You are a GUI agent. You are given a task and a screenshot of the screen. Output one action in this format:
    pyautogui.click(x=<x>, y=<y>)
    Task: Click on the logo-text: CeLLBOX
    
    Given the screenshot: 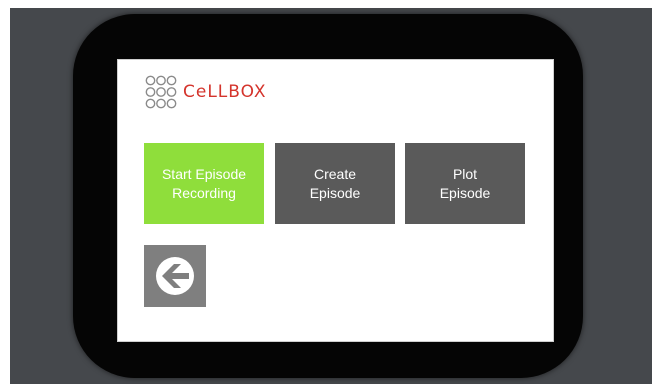 What is the action you would take?
    pyautogui.click(x=225, y=92)
    